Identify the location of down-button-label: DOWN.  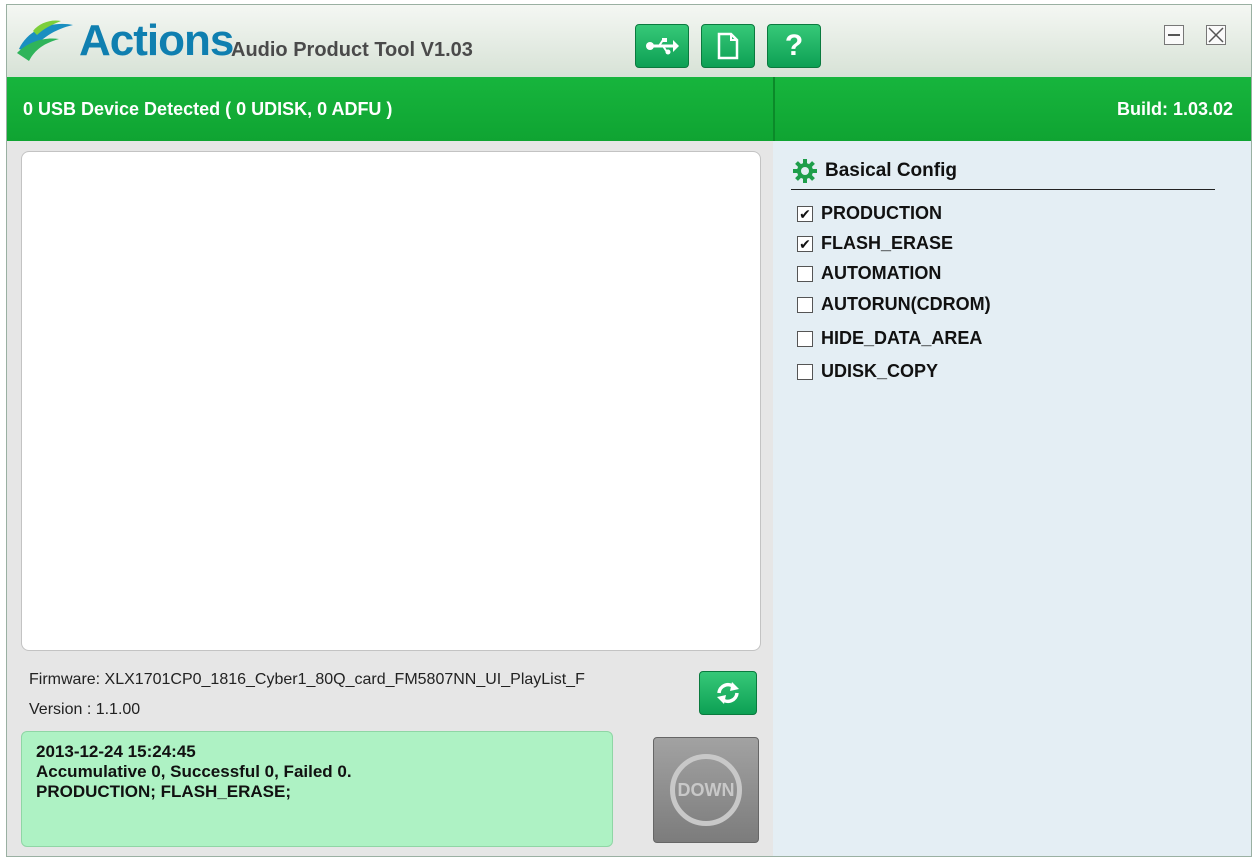
(706, 789).